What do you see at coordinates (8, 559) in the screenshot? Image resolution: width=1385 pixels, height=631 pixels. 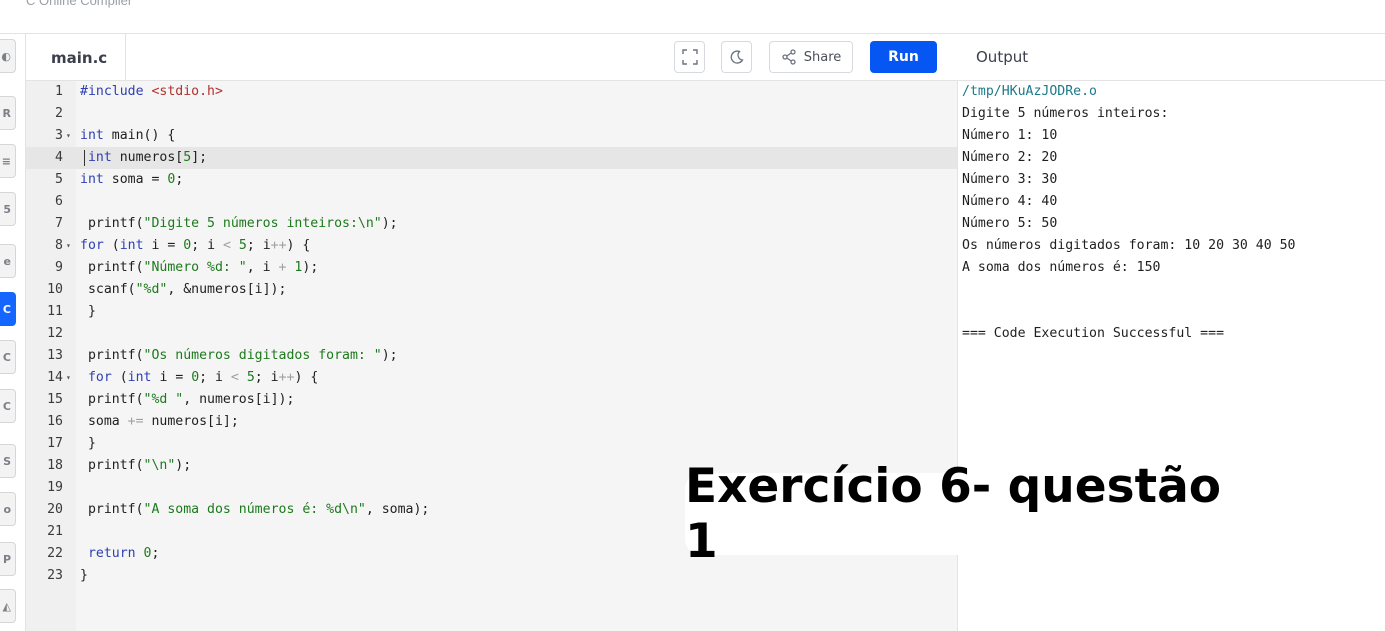 I see `php-icon: P` at bounding box center [8, 559].